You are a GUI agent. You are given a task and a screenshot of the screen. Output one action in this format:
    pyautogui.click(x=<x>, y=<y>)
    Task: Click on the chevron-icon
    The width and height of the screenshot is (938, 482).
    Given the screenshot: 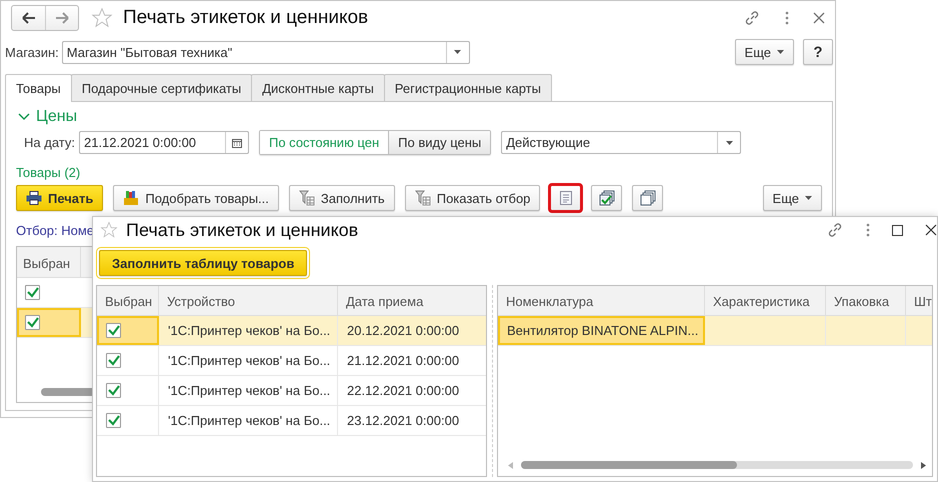 What is the action you would take?
    pyautogui.click(x=24, y=117)
    